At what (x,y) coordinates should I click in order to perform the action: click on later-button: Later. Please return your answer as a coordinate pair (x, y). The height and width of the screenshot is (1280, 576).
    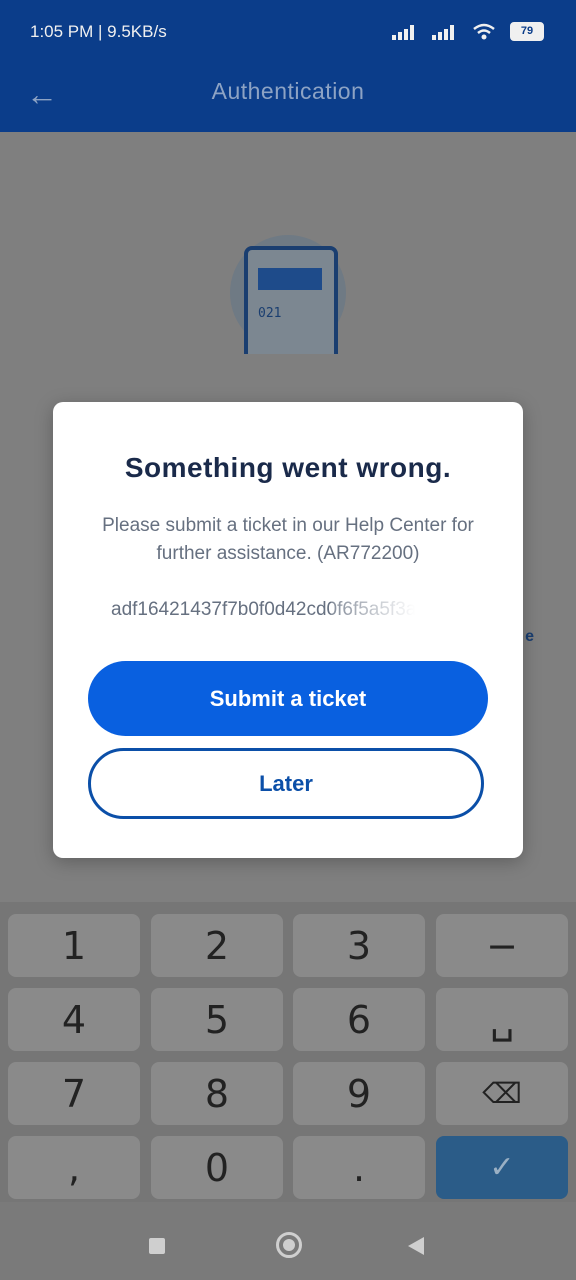
    Looking at the image, I should click on (286, 783).